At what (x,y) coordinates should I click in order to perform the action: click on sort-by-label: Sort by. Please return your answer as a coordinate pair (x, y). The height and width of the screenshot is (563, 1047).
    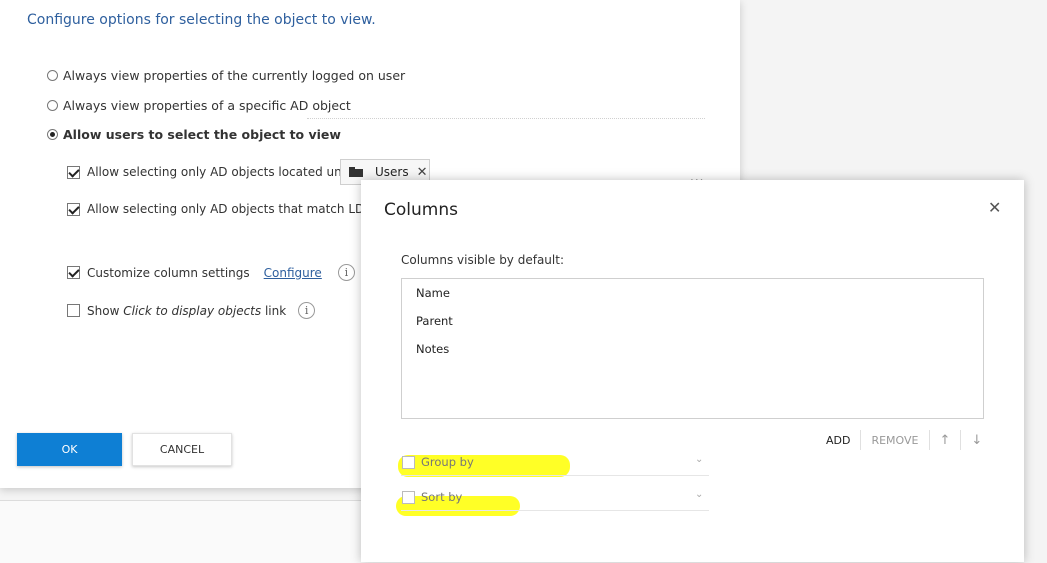
    Looking at the image, I should click on (442, 497).